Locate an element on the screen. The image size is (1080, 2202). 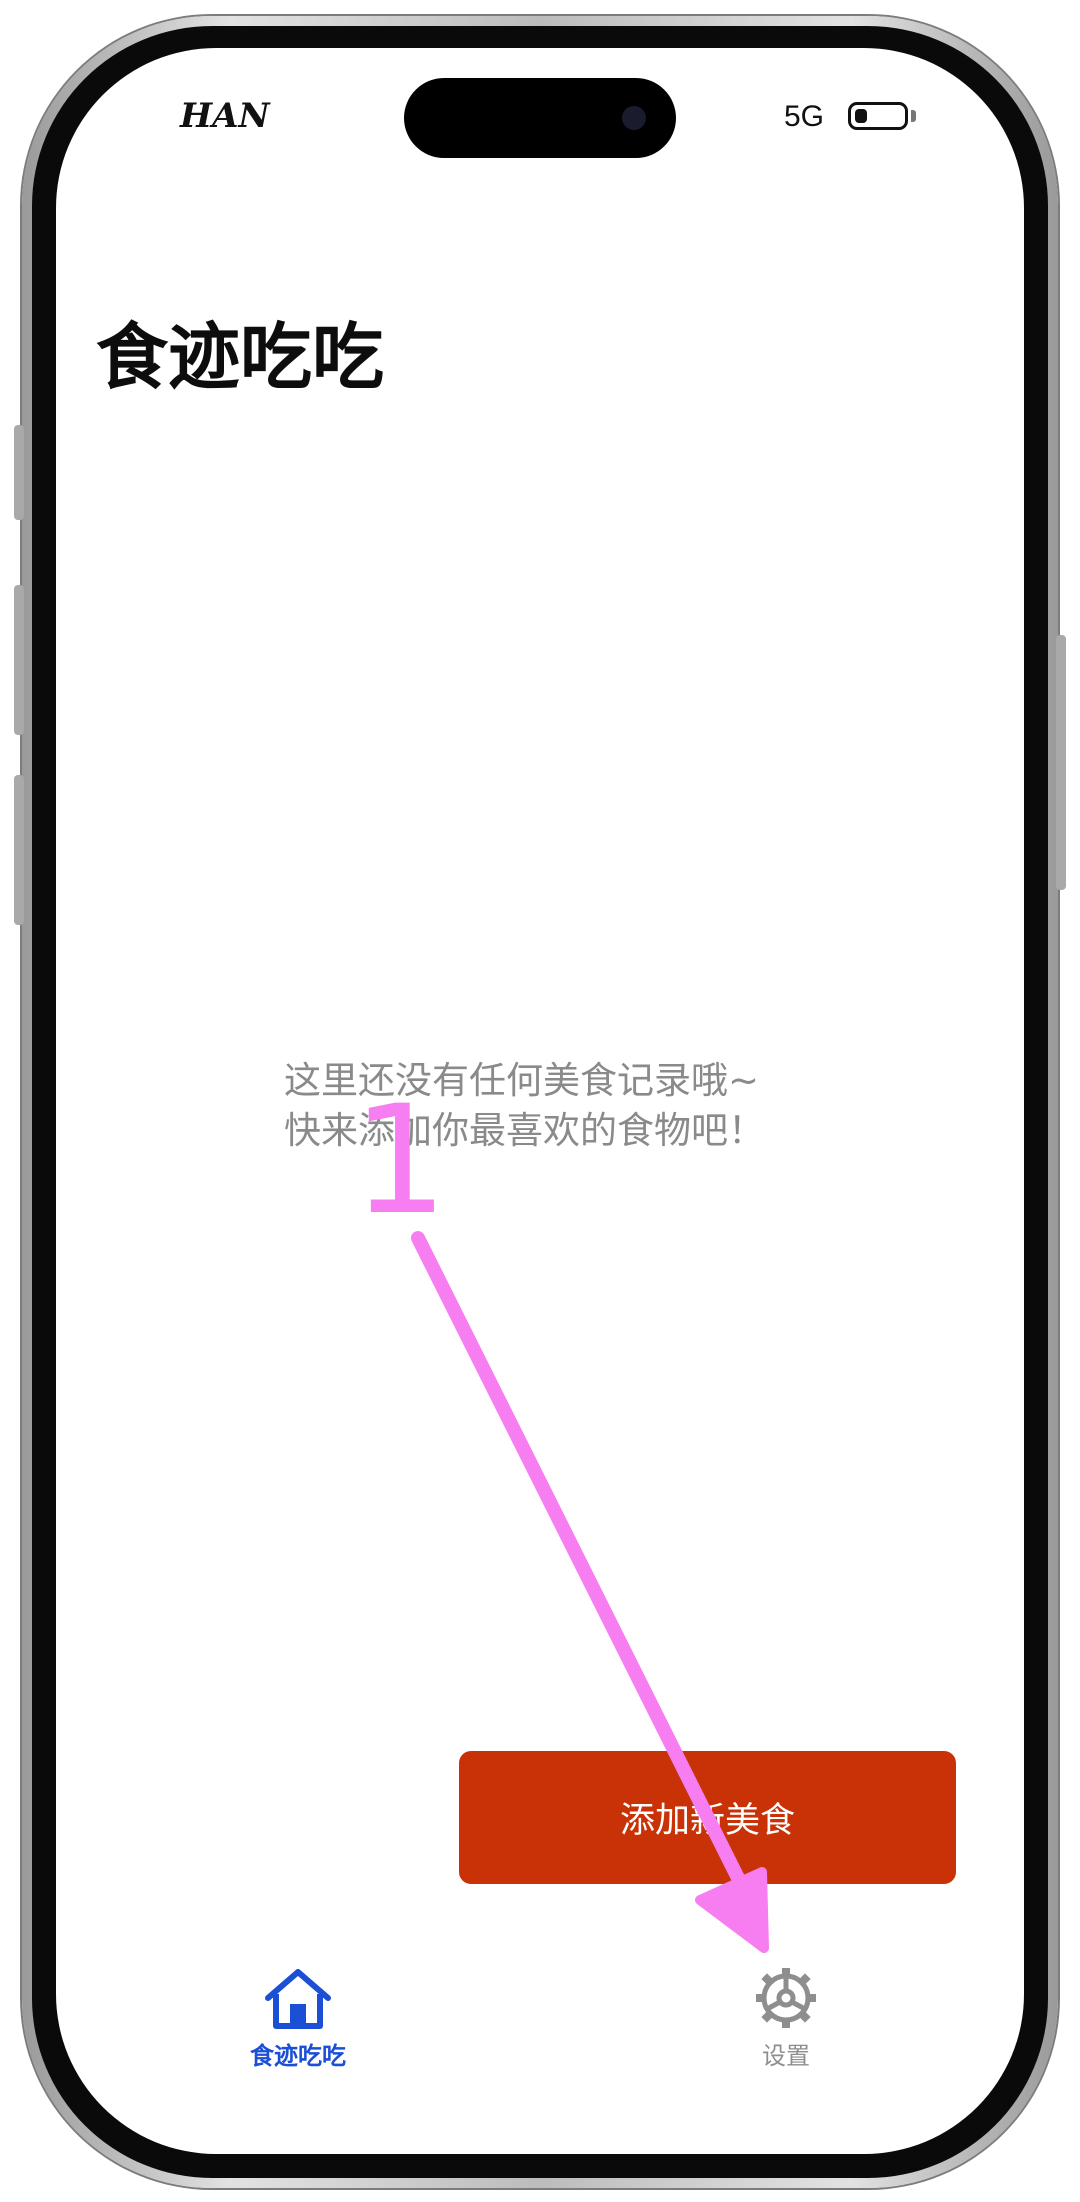
tab-home: 食迹吃吃 is located at coordinates (298, 2026).